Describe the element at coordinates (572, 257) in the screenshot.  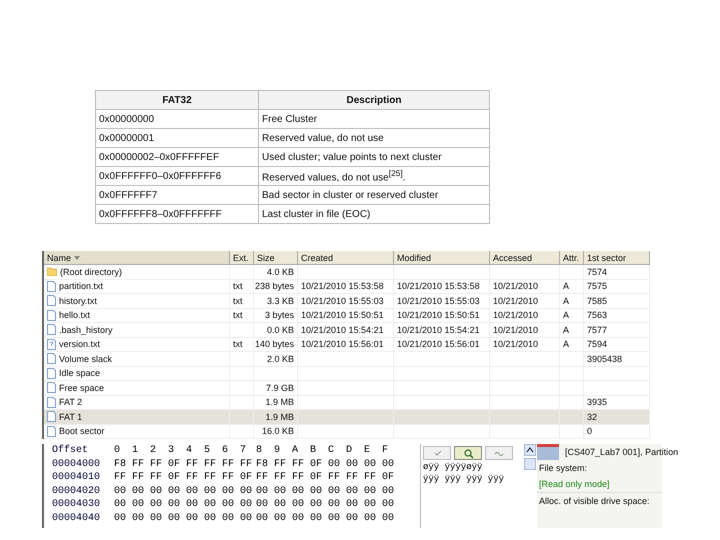
I see `column-header: Attr.` at that location.